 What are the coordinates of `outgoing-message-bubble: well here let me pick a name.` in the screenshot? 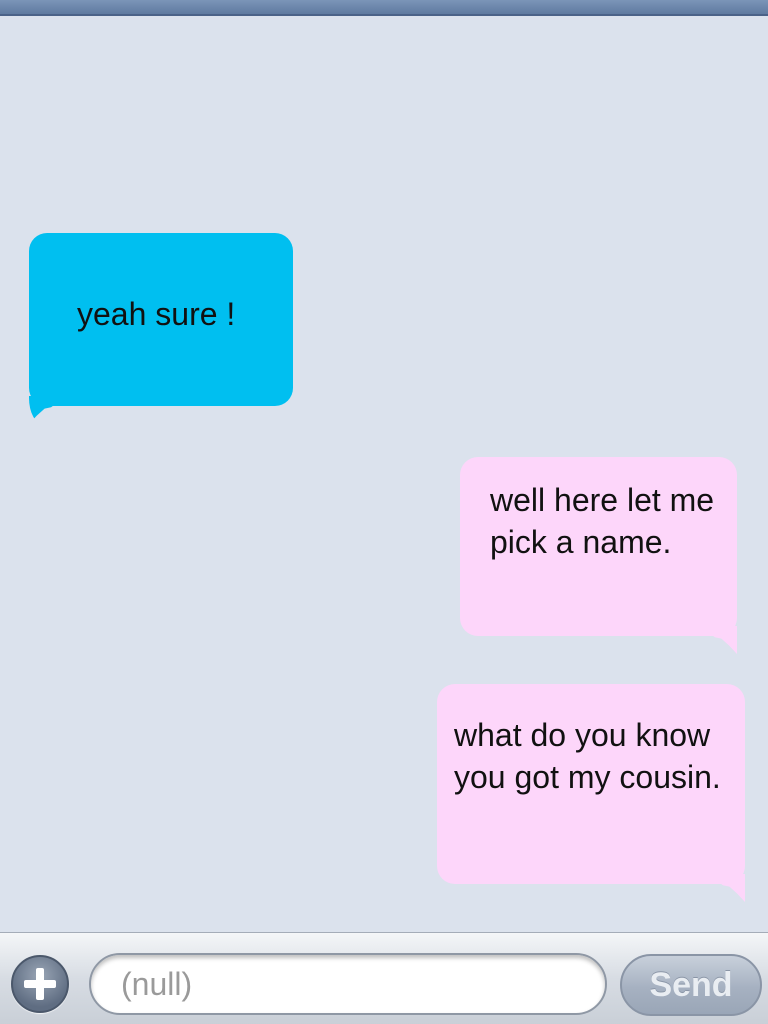 It's located at (598, 555).